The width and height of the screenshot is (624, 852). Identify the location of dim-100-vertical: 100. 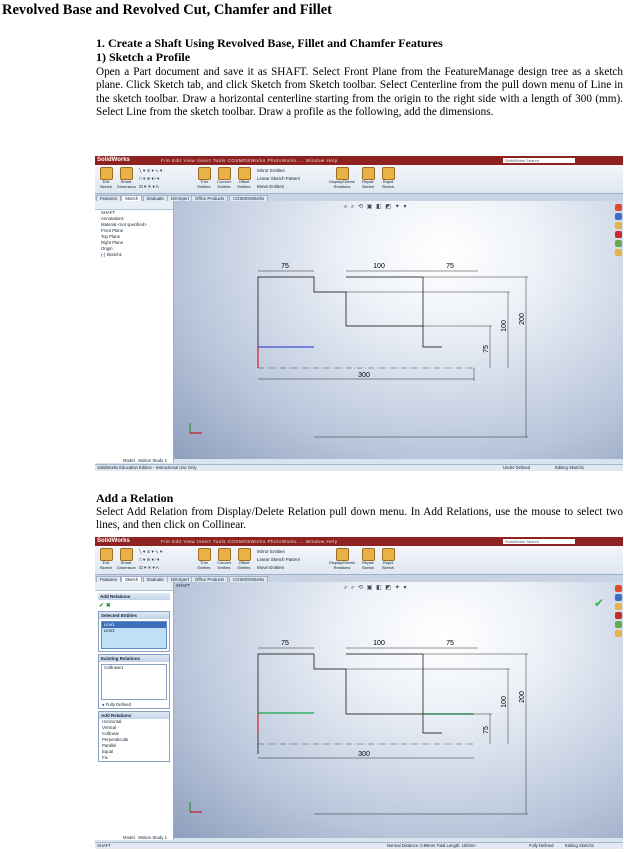
(504, 702).